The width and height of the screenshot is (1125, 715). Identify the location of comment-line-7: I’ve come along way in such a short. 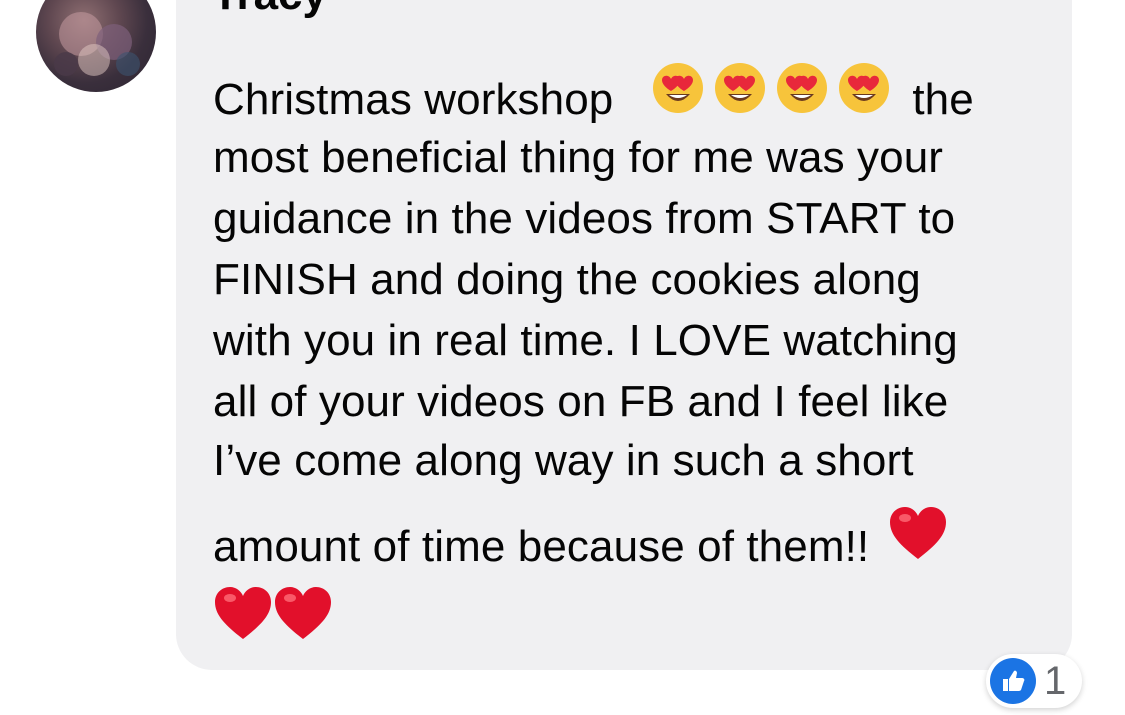
(563, 460).